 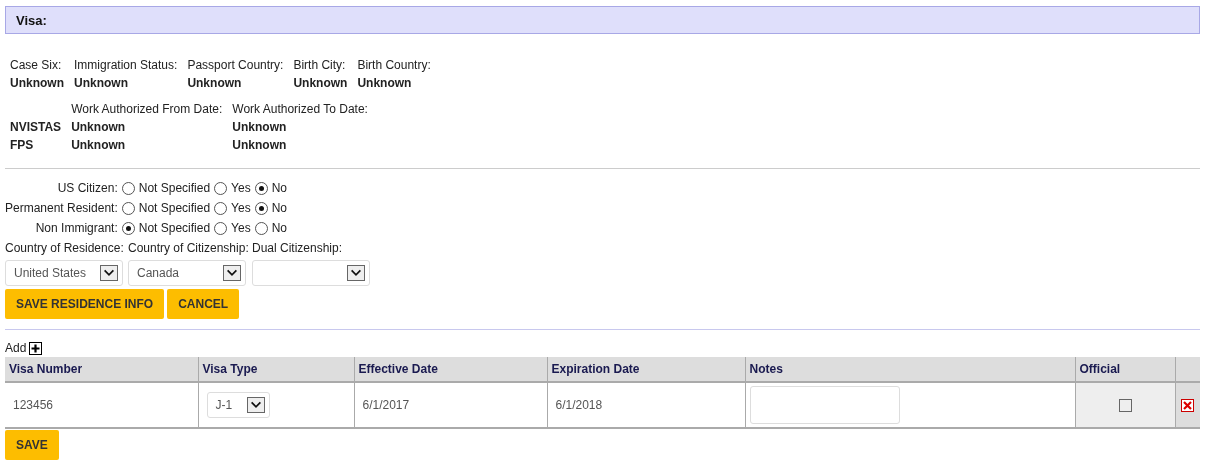 I want to click on column-header: Expiration Date, so click(x=646, y=369).